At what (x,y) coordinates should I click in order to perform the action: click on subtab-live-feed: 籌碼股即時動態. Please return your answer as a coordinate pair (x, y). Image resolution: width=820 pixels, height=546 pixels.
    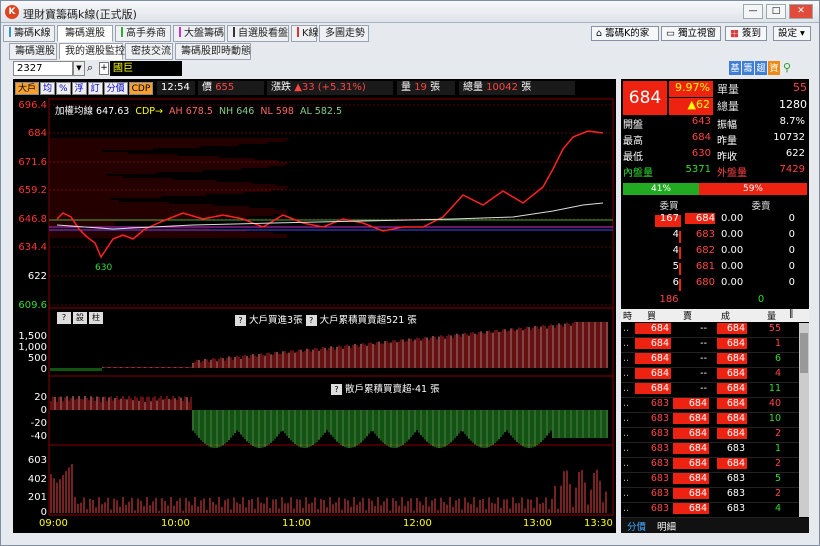
    Looking at the image, I should click on (213, 51).